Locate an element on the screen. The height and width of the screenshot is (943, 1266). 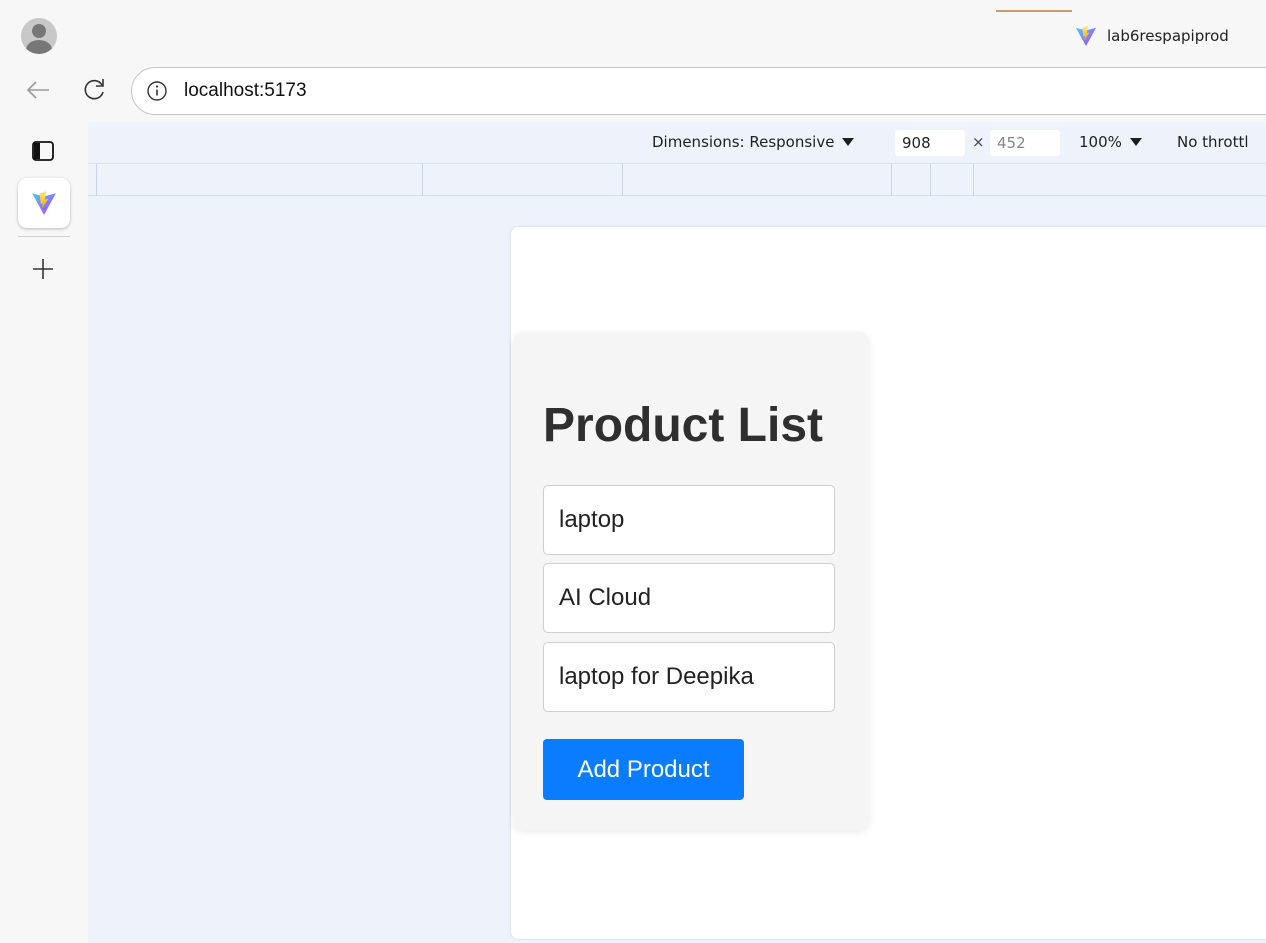
vertical-tabs-sidebar is located at coordinates (44, 532).